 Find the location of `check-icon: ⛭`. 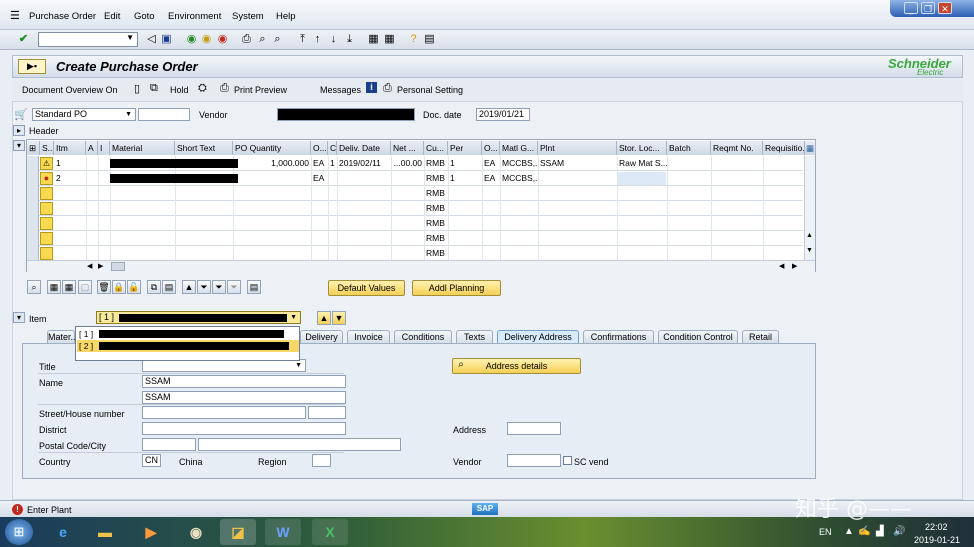

check-icon: ⛭ is located at coordinates (202, 88).